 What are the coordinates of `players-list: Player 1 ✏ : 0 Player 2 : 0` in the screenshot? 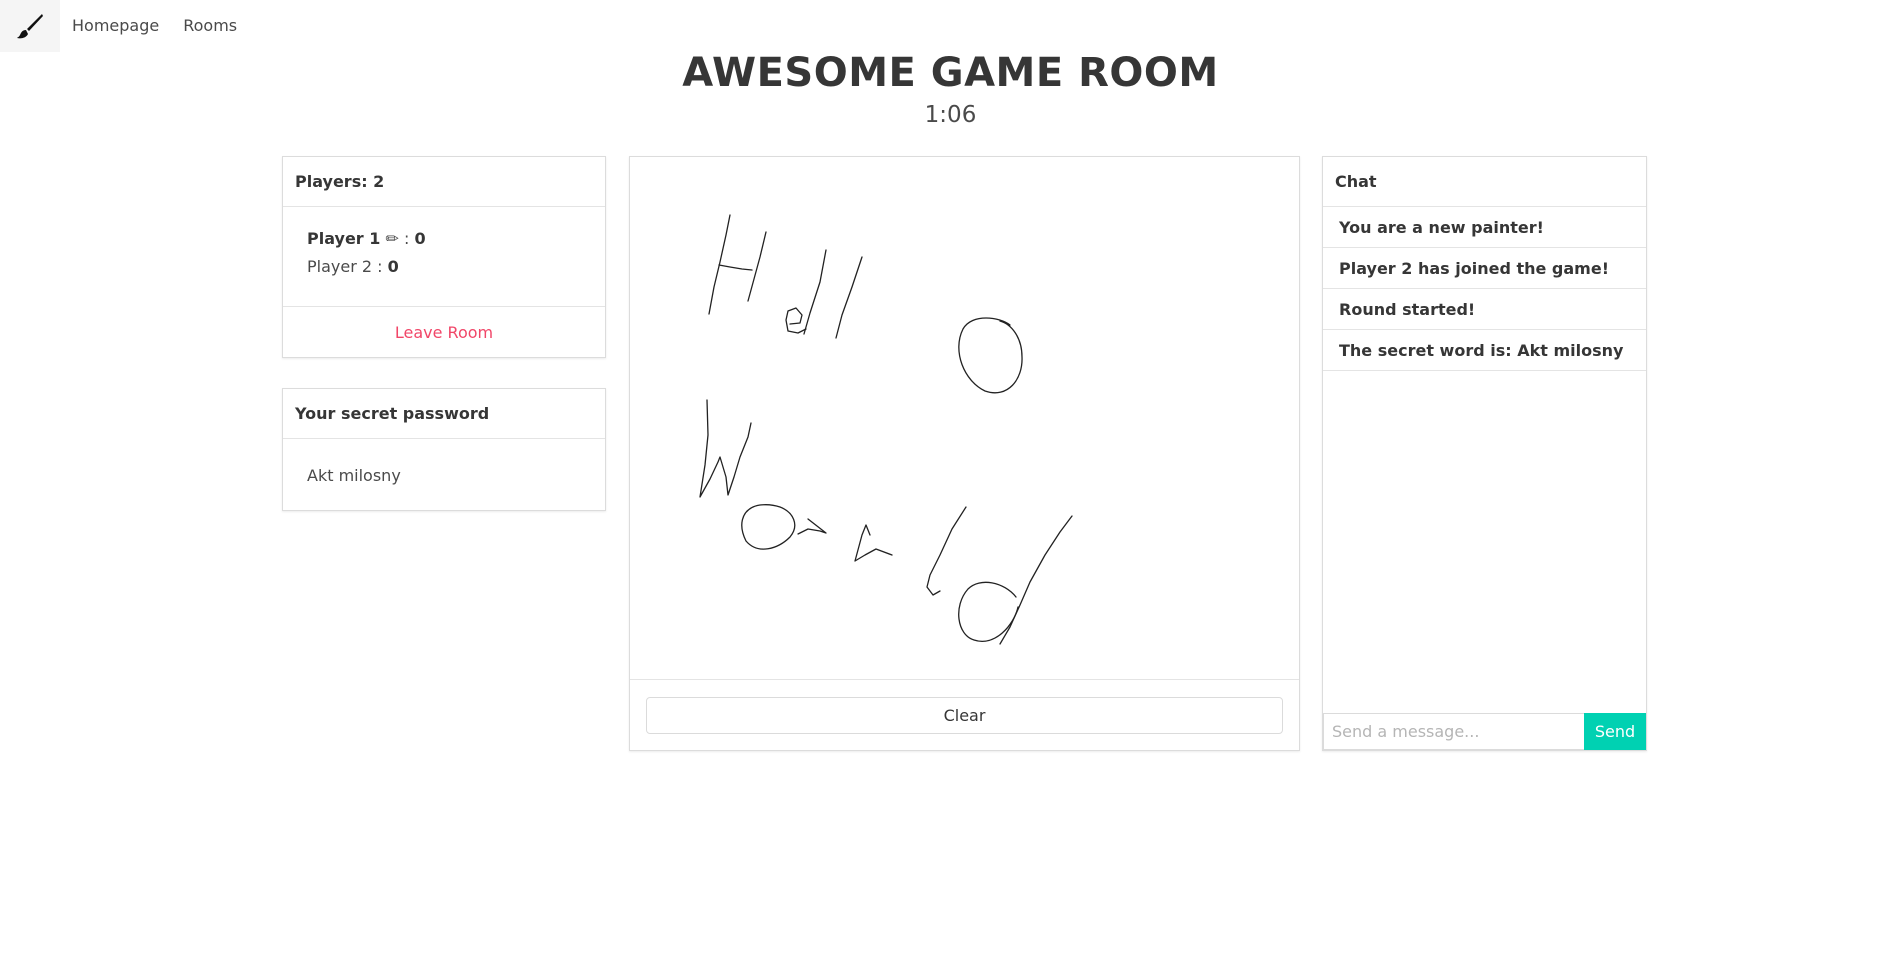 It's located at (444, 257).